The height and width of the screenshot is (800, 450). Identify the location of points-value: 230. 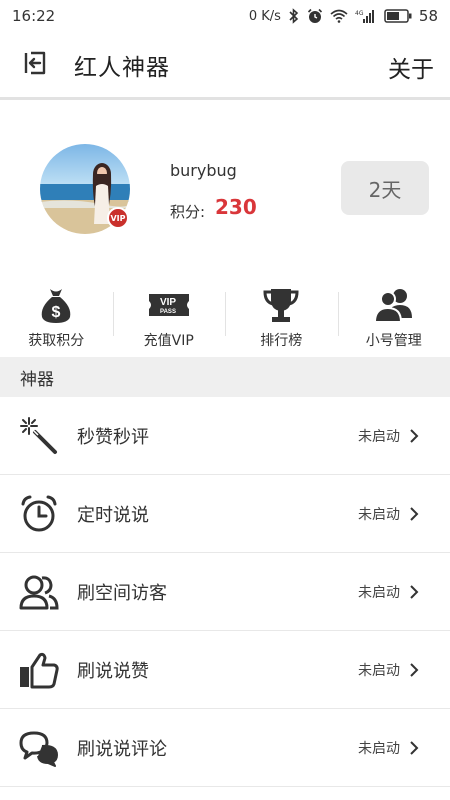
(236, 207).